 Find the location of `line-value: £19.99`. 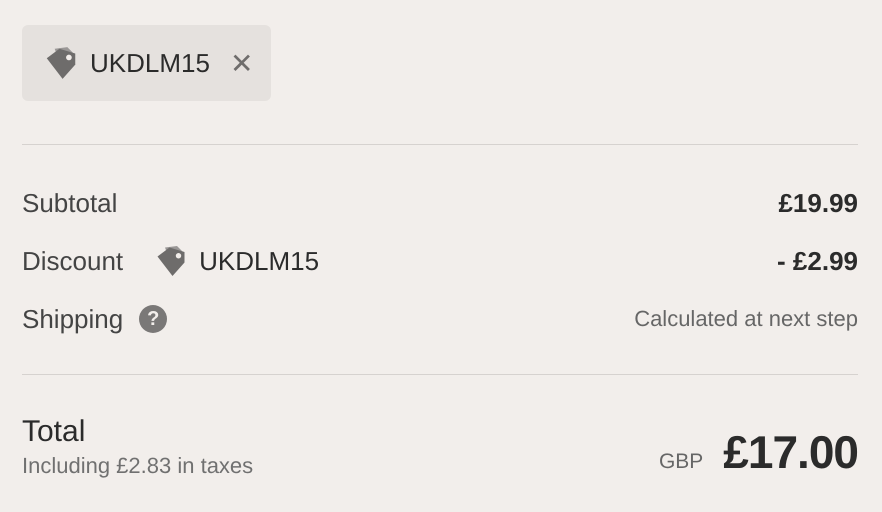

line-value: £19.99 is located at coordinates (818, 203).